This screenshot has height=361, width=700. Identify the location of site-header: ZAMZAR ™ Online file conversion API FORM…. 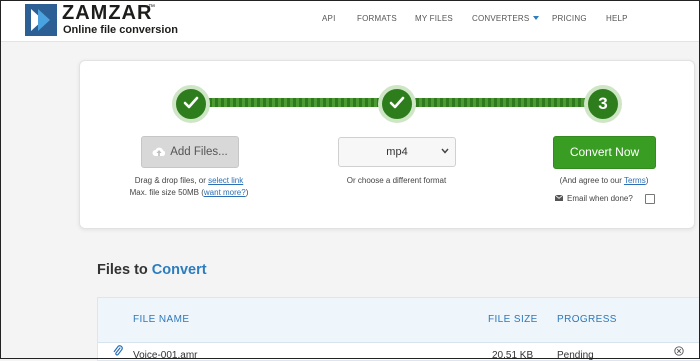
(350, 21).